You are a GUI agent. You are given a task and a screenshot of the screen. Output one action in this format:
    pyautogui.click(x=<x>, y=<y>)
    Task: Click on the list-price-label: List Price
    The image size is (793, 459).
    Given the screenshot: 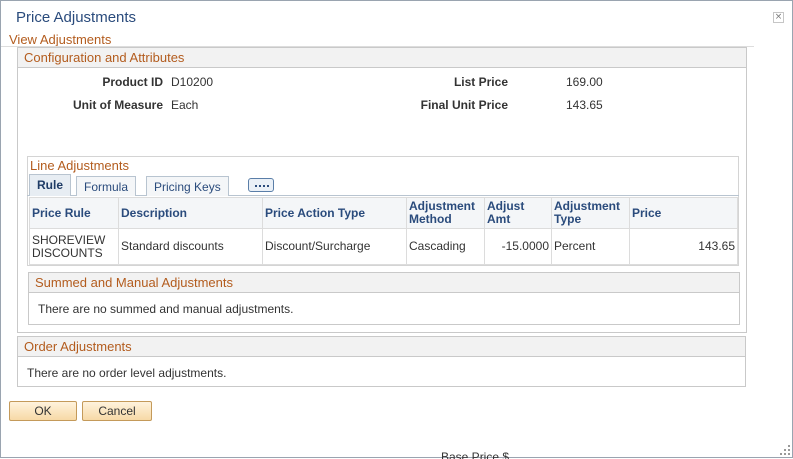 What is the action you would take?
    pyautogui.click(x=480, y=82)
    